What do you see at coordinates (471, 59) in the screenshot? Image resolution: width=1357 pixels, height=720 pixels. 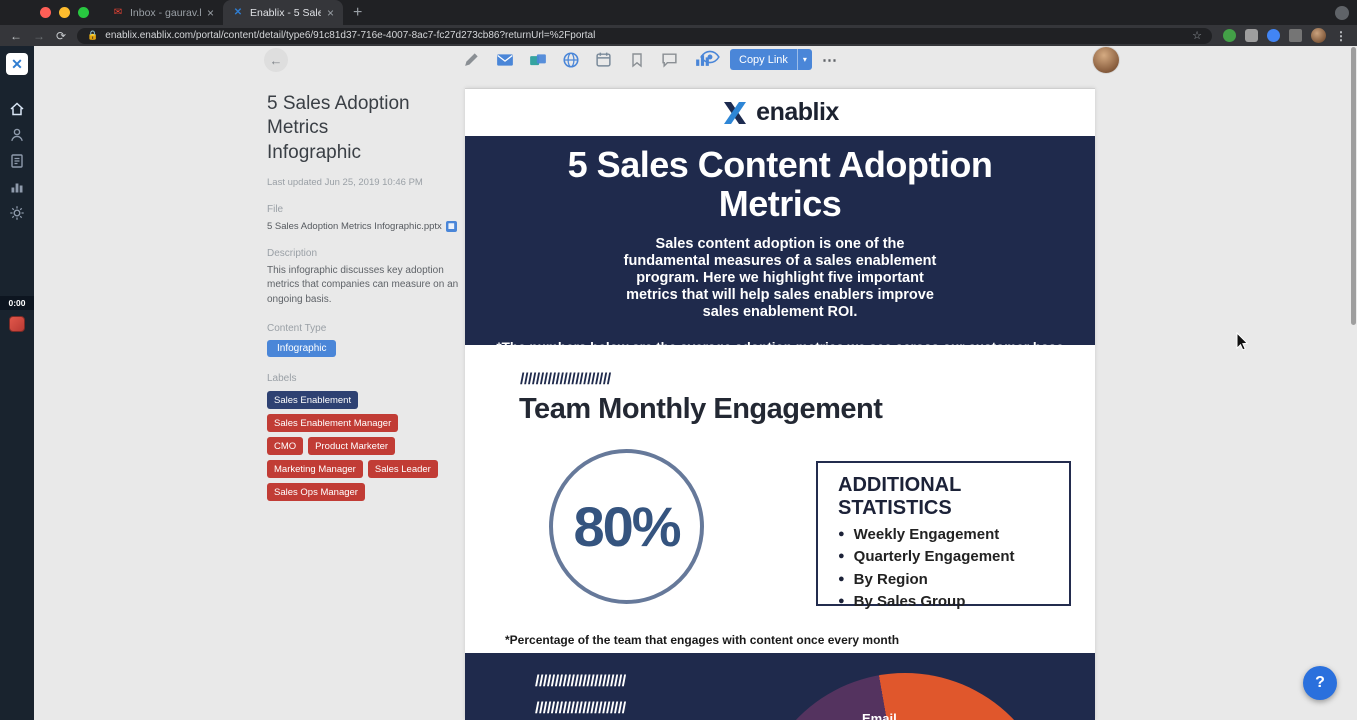 I see `edit-pencil-icon` at bounding box center [471, 59].